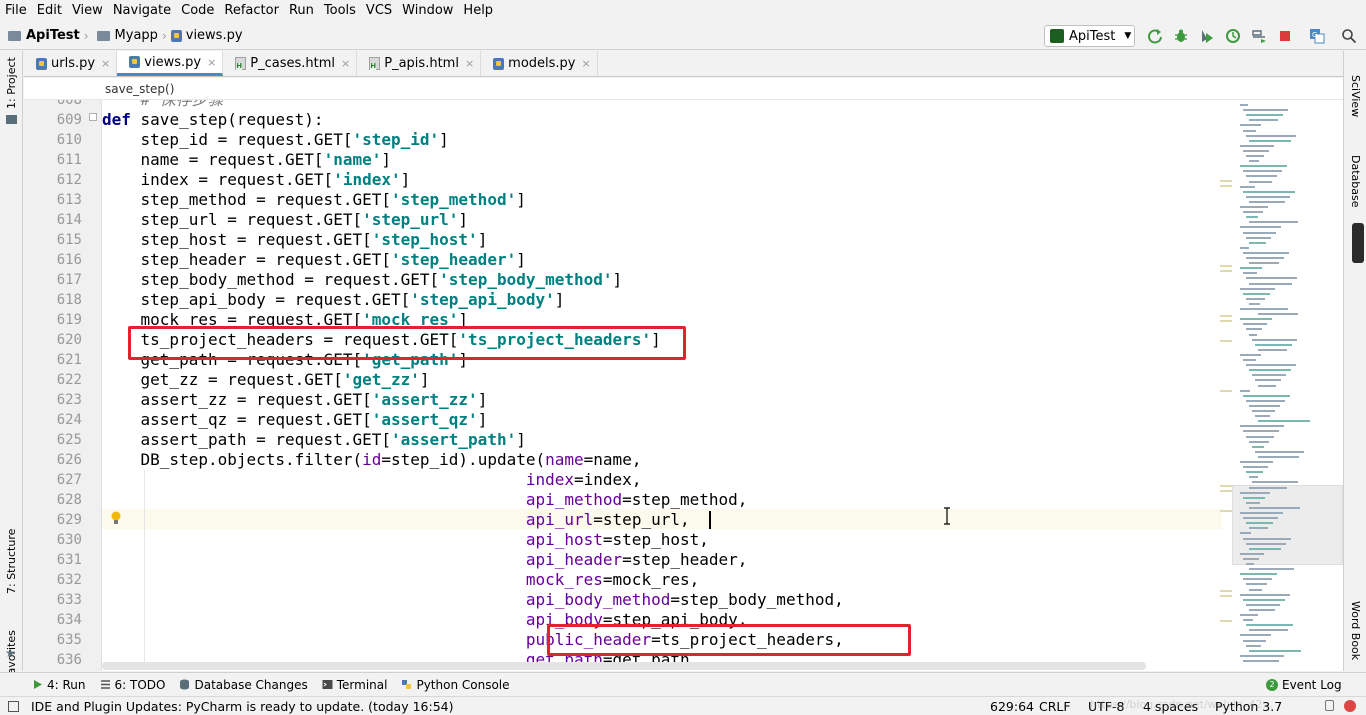  I want to click on menu-navigate: Navigate, so click(142, 11).